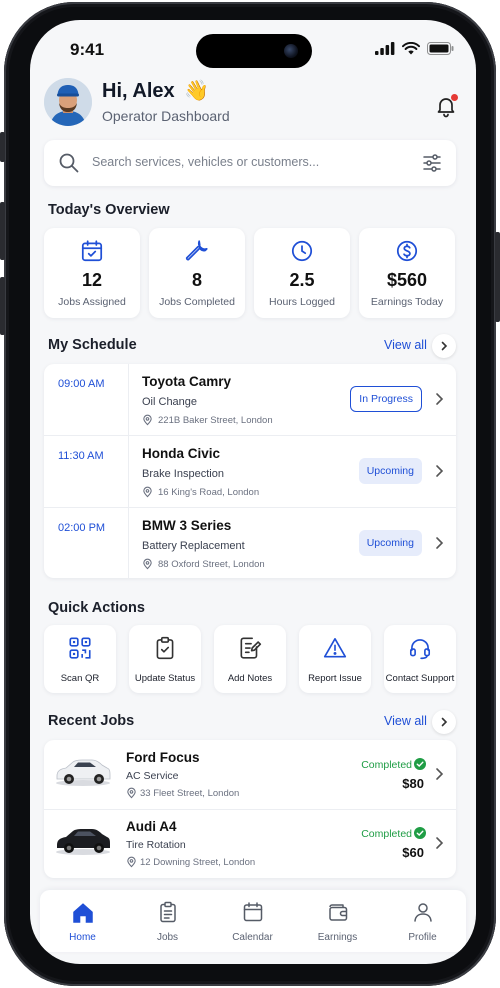  Describe the element at coordinates (211, 564) in the screenshot. I see `schedule-address: 88 Oxford Street, London` at that location.